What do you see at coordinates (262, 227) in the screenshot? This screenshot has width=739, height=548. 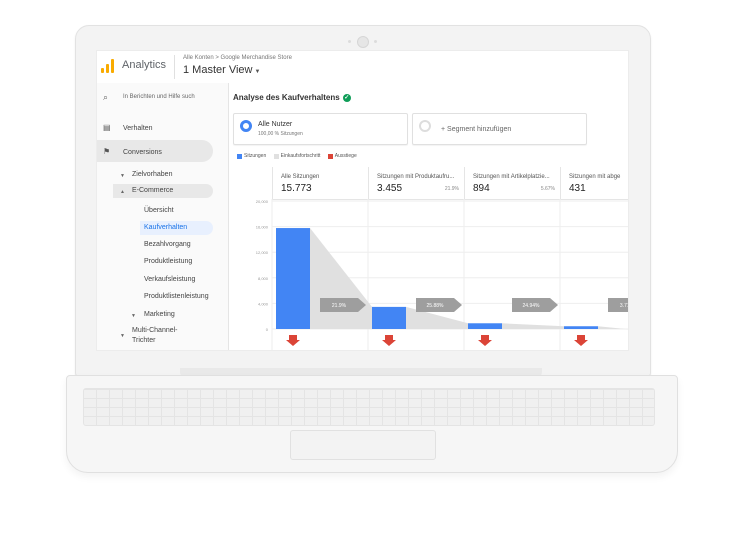 I see `y-tick-label: 16,000` at bounding box center [262, 227].